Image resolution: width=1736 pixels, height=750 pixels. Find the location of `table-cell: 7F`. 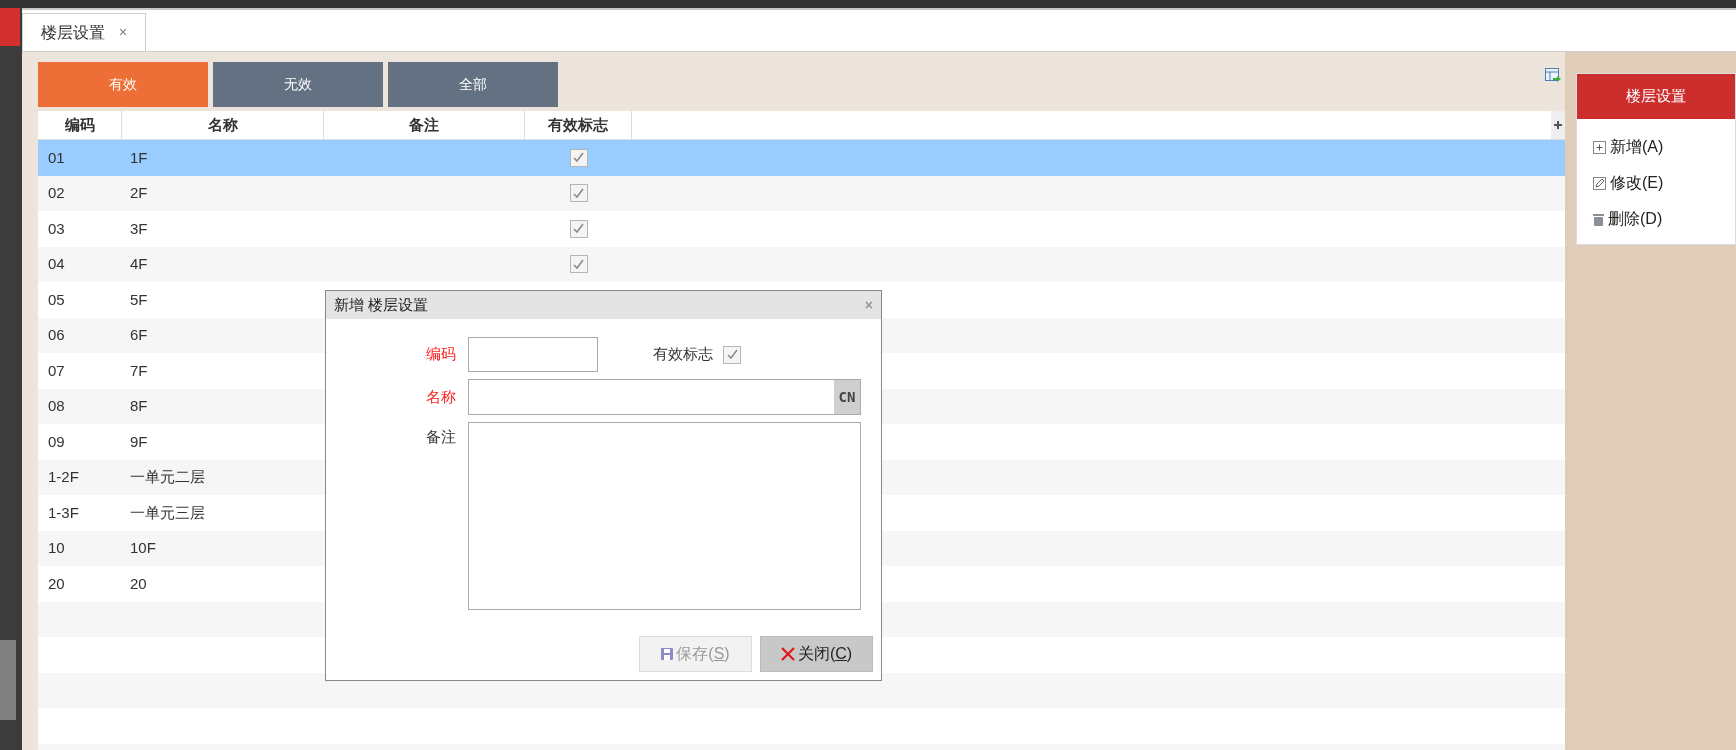

table-cell: 7F is located at coordinates (139, 370).